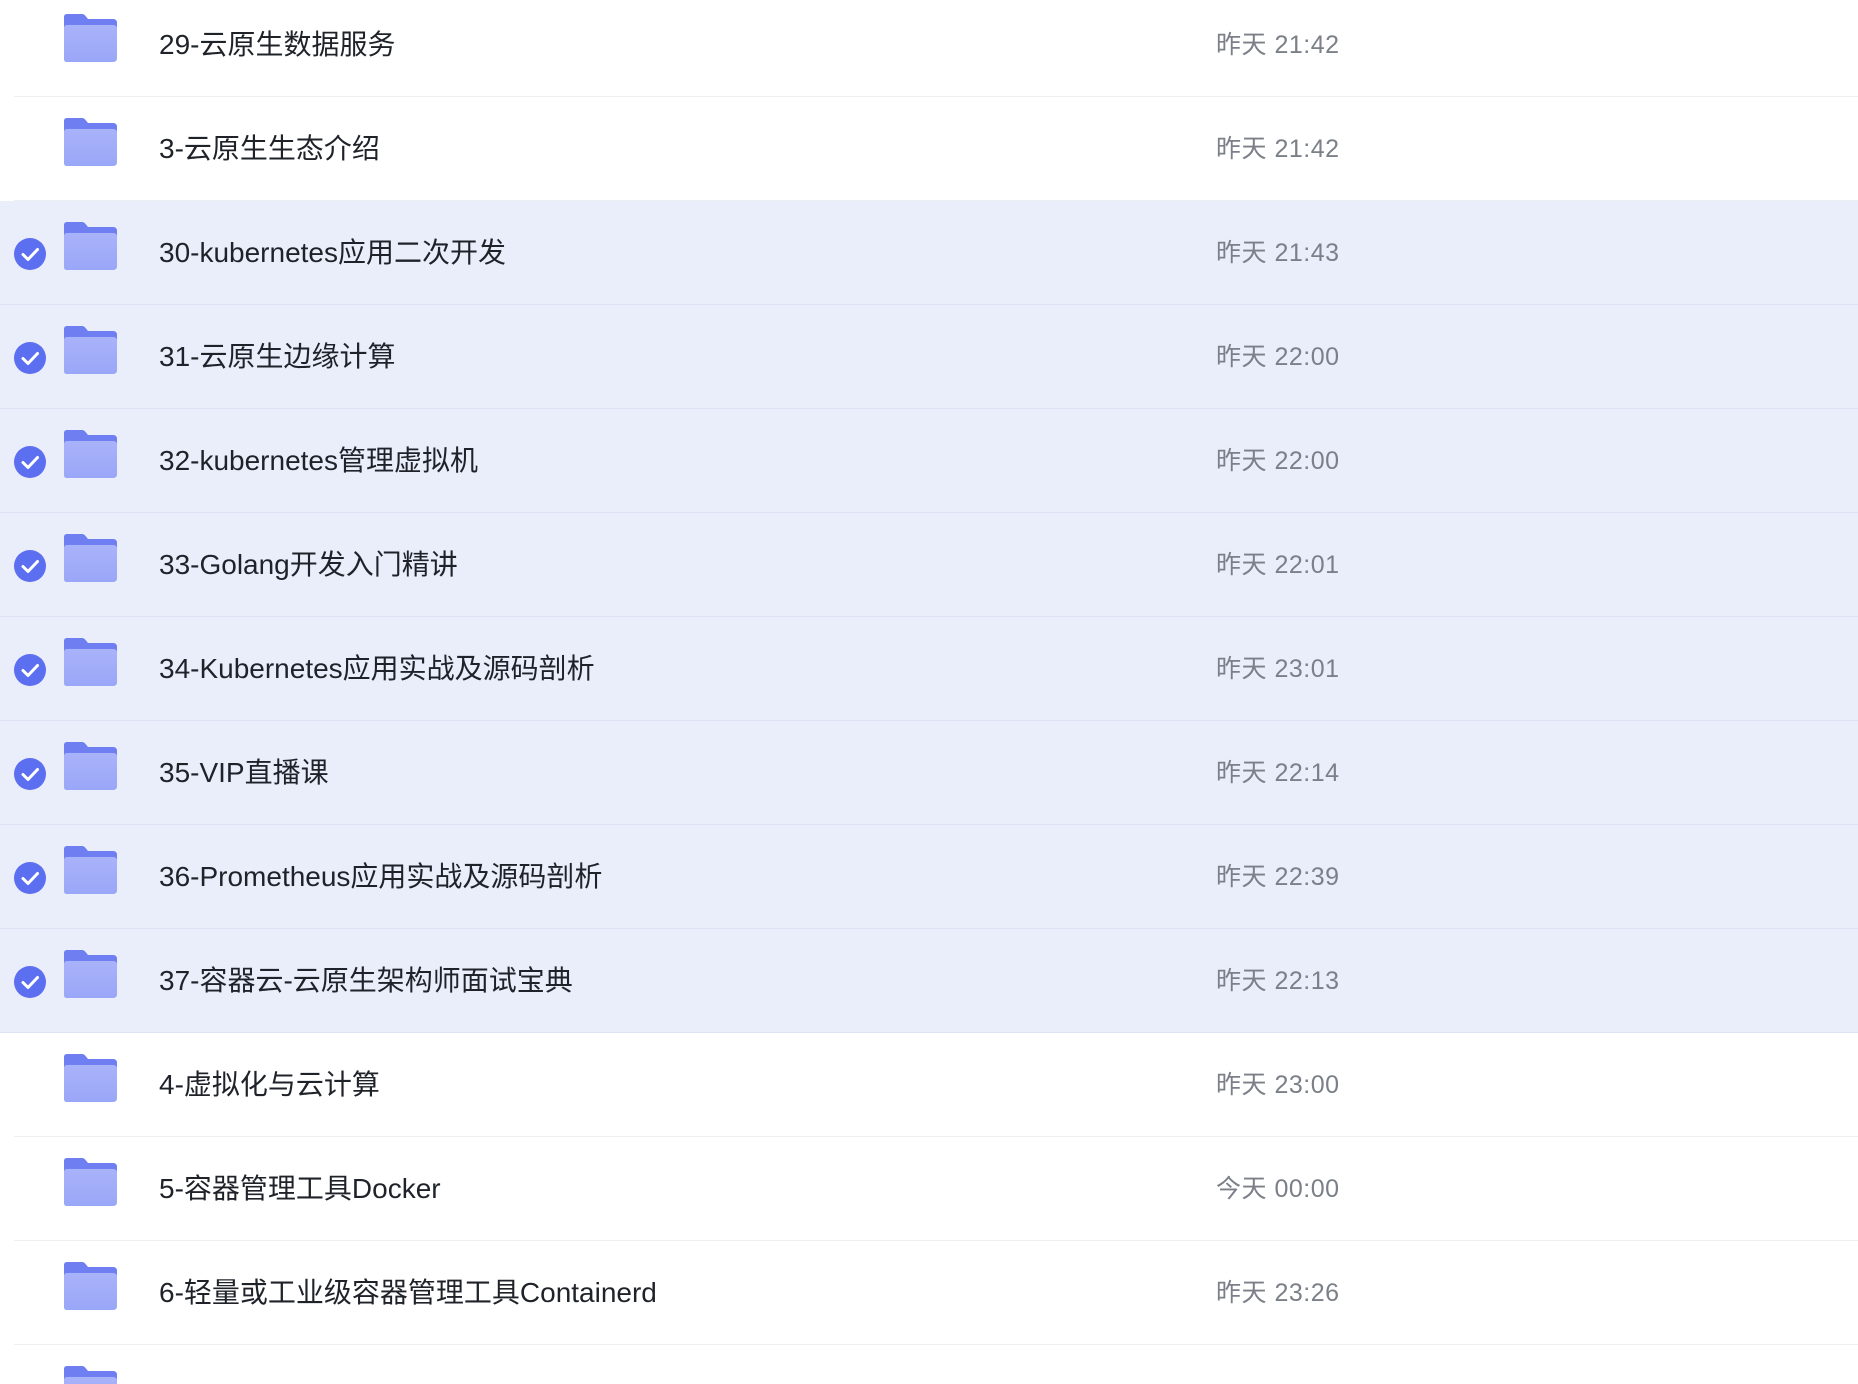  I want to click on file-row: 32-kubernetes管理虚拟机 昨天 22:00, so click(929, 461).